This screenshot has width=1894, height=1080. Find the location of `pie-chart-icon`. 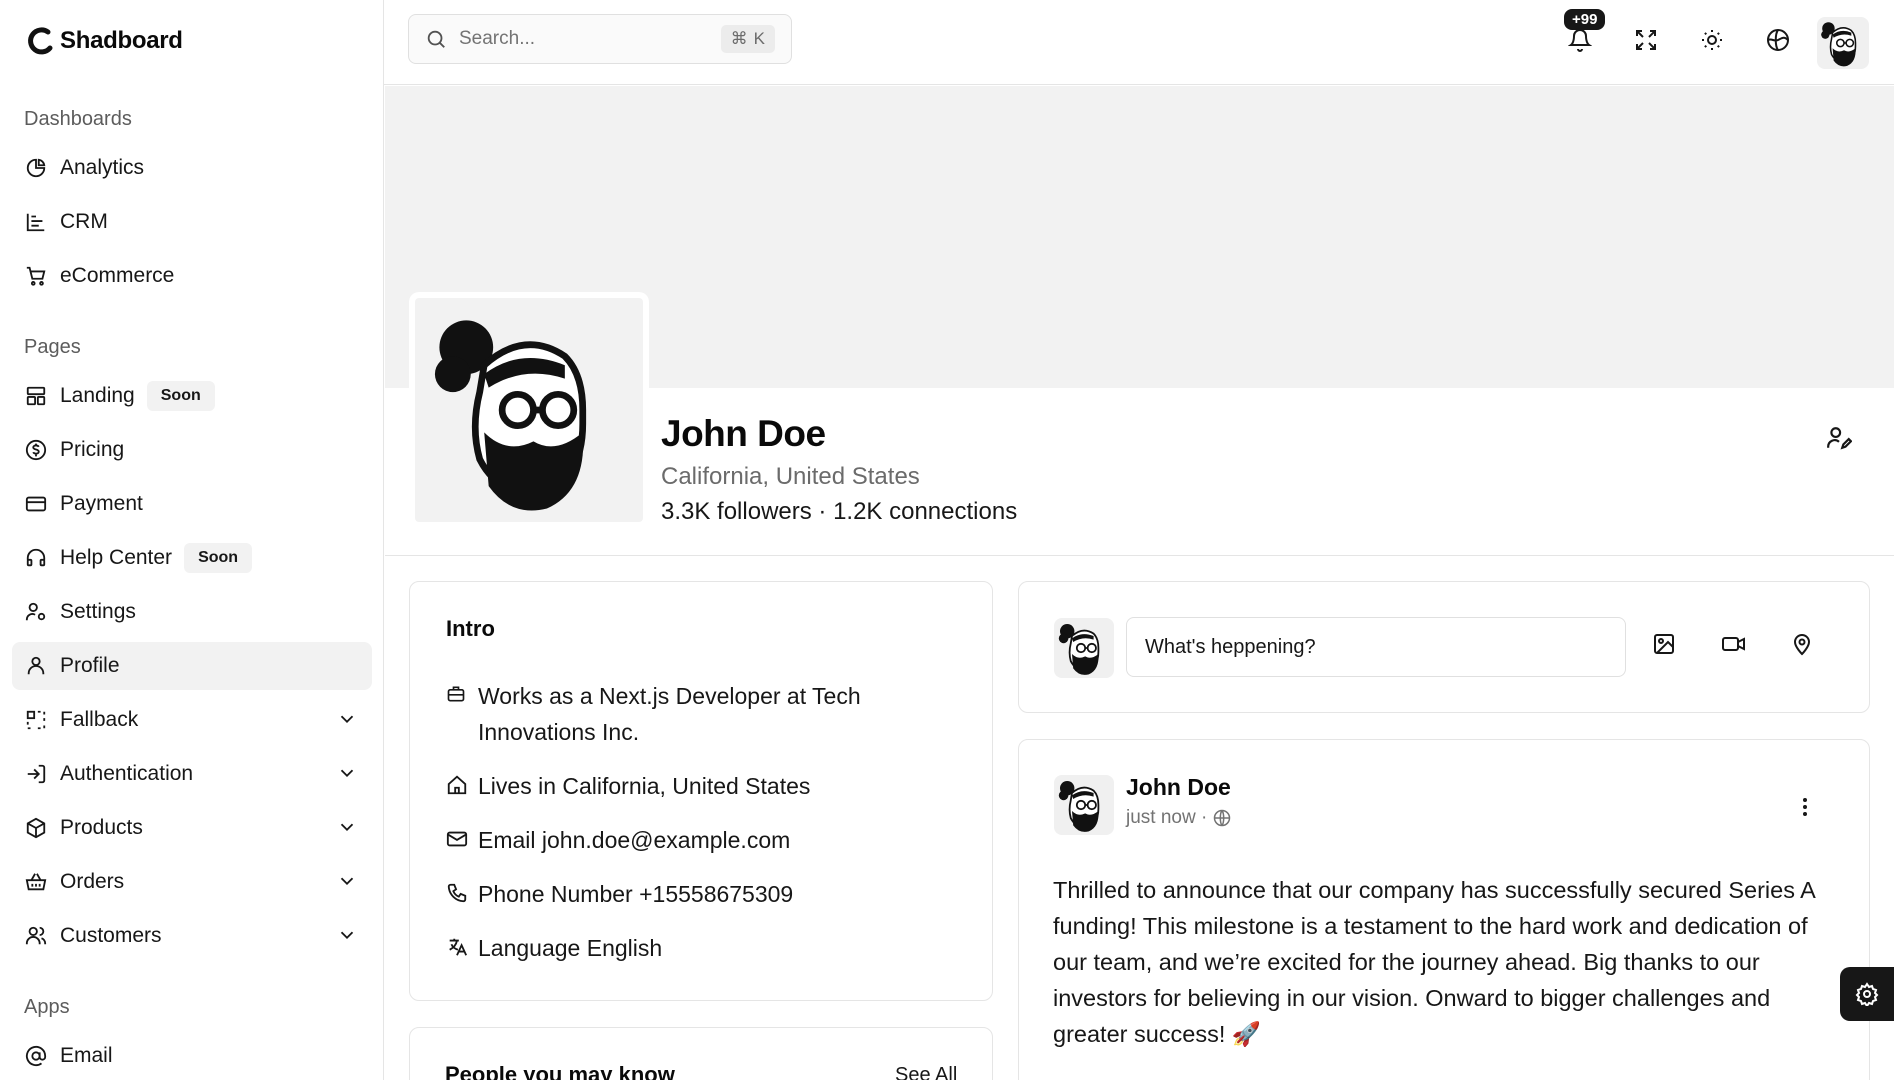

pie-chart-icon is located at coordinates (36, 168).